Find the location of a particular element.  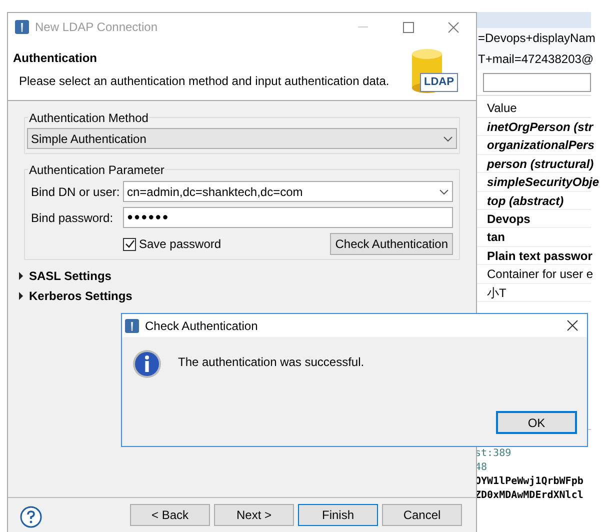

ok-button: OK is located at coordinates (536, 422).